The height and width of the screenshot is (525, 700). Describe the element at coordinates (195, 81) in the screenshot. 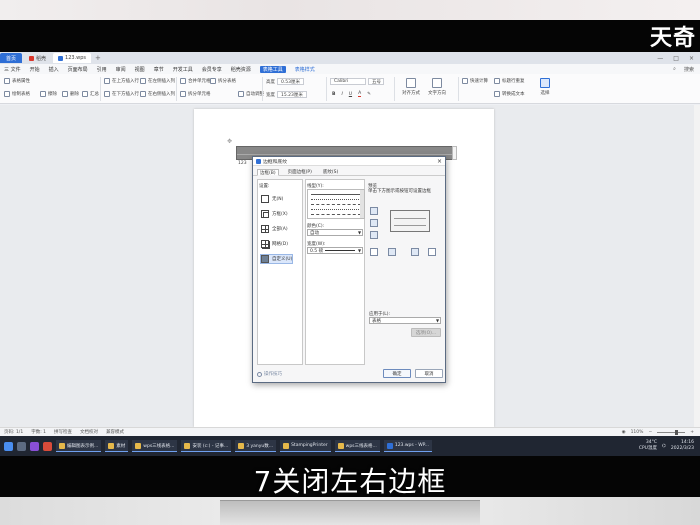

I see `merge-cells-button: 合并单元格` at that location.